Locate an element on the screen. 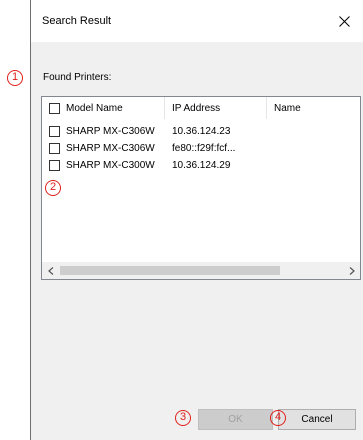 The width and height of the screenshot is (363, 440). callout-marker-1: 1 is located at coordinates (15, 78).